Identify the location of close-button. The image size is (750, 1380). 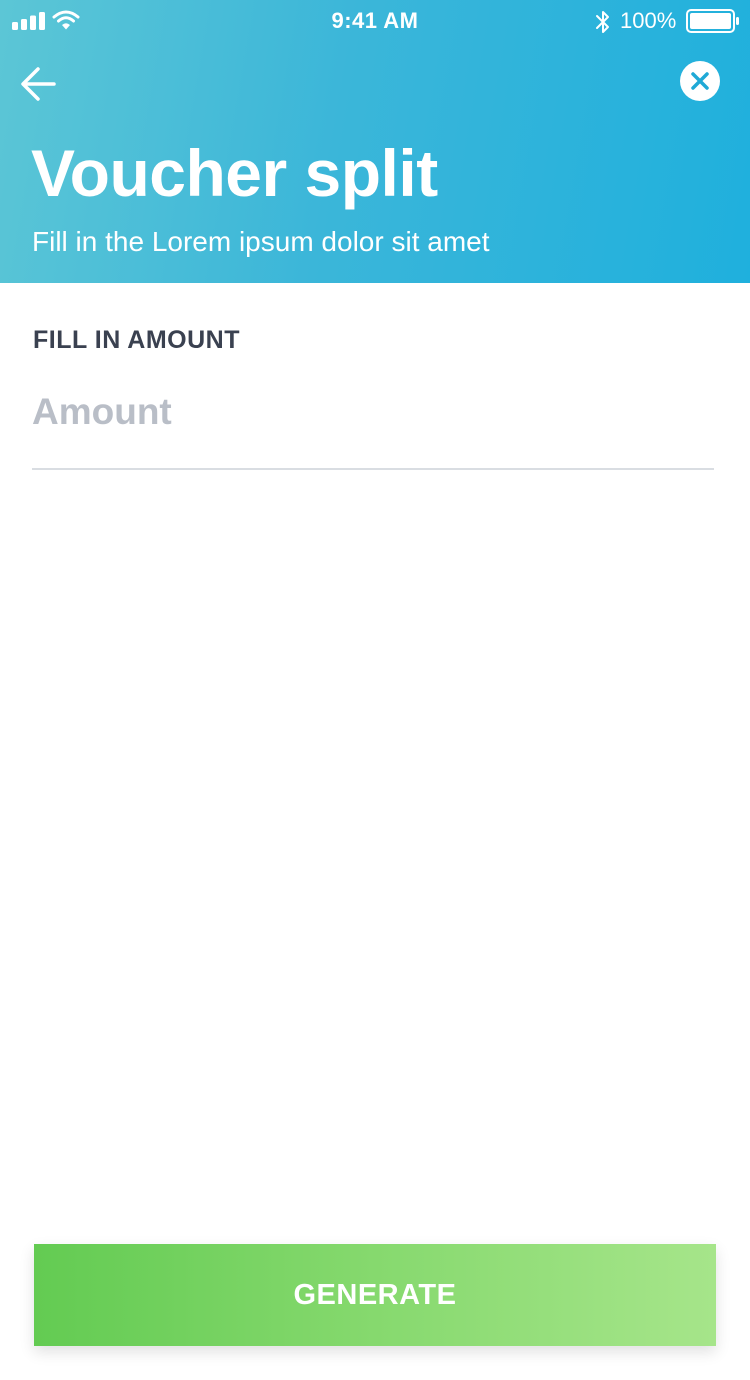
(700, 81).